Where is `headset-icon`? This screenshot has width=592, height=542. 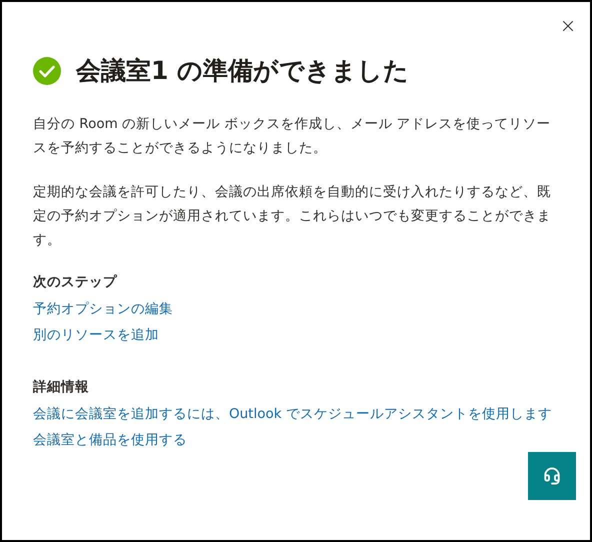 headset-icon is located at coordinates (552, 476).